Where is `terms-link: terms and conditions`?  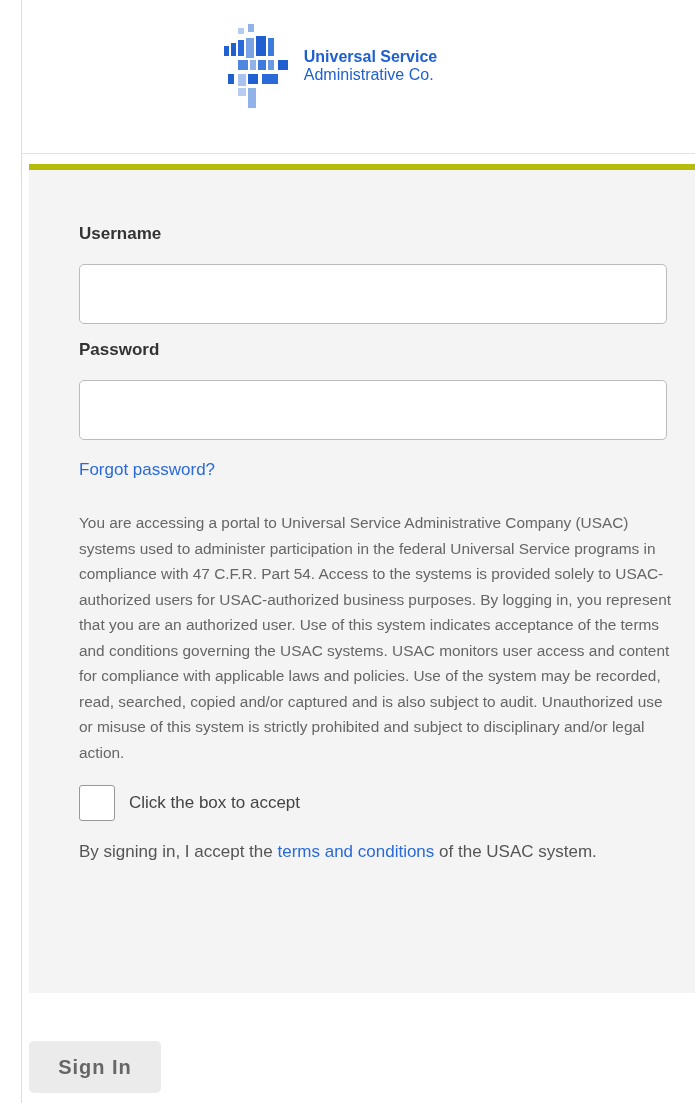 terms-link: terms and conditions is located at coordinates (356, 851).